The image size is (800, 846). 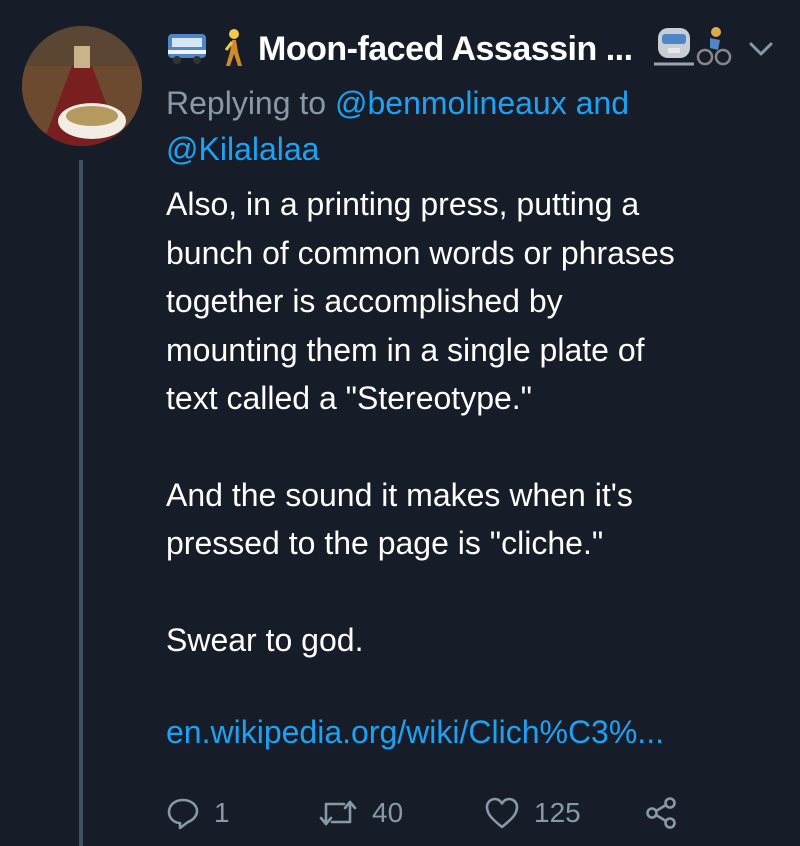 I want to click on replying-to-joiner: and, so click(x=597, y=103).